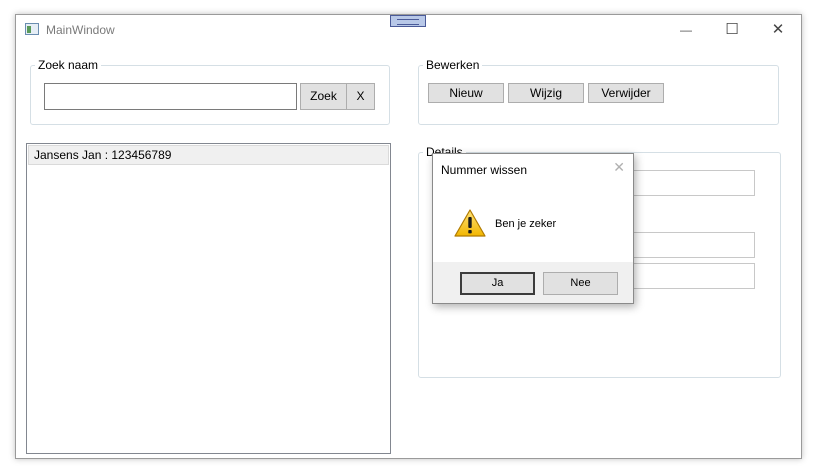  I want to click on confirm-dialog: Nummer wissen ✕ Ben je zeker Ja Nee, so click(533, 228).